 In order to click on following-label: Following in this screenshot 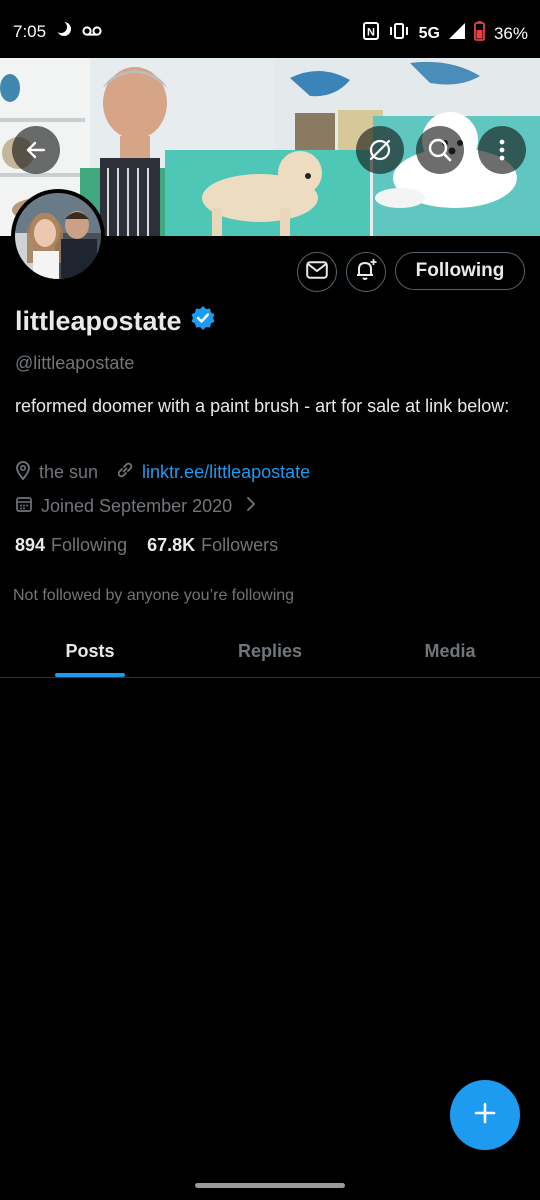, I will do `click(89, 545)`.